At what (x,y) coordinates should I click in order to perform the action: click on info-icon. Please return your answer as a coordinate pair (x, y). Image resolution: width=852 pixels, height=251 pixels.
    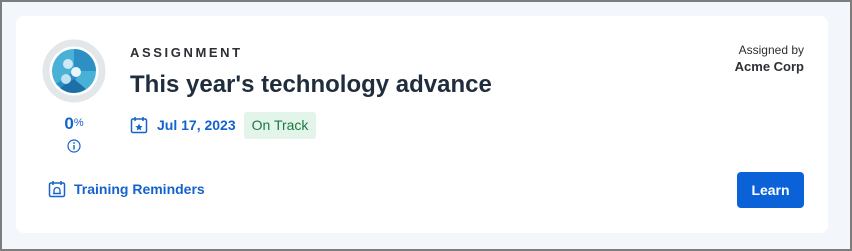
    Looking at the image, I should click on (74, 146).